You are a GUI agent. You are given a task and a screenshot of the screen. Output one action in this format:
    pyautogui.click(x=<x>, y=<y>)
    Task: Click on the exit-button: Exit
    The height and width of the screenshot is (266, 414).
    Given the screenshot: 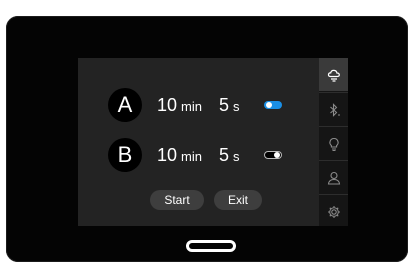 What is the action you would take?
    pyautogui.click(x=238, y=200)
    